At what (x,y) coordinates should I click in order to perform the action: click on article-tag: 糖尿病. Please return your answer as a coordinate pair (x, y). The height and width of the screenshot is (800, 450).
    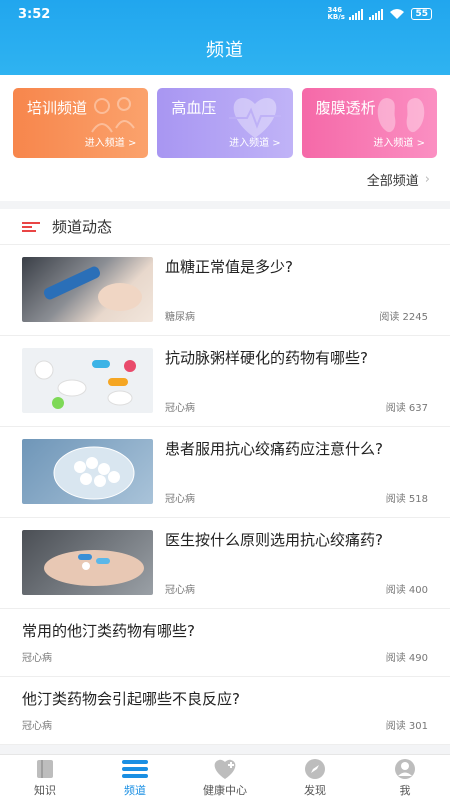
    Looking at the image, I should click on (180, 317).